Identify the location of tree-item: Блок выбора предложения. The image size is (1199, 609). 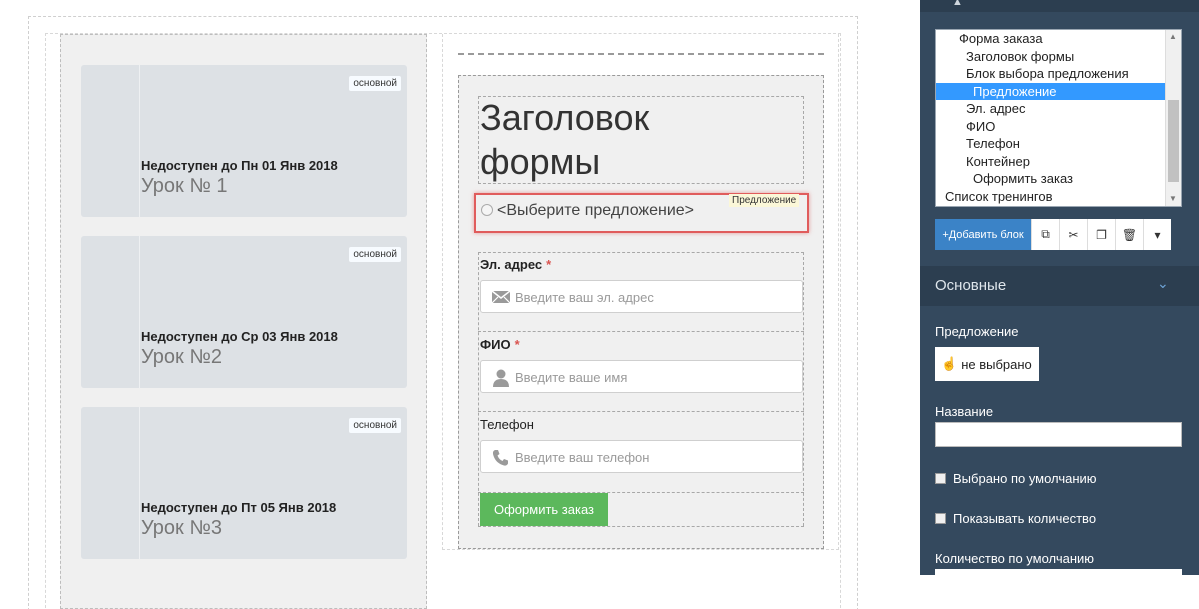
(1047, 73).